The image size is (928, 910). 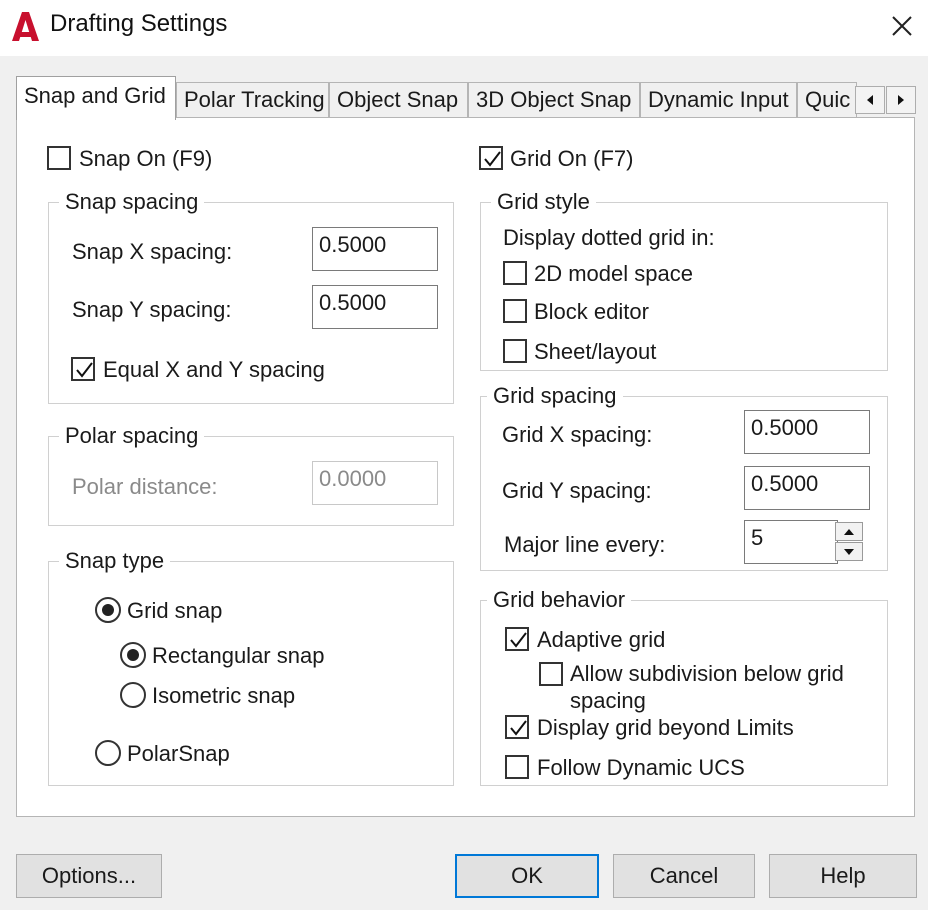 What do you see at coordinates (139, 23) in the screenshot?
I see `window-title: Drafting Settings` at bounding box center [139, 23].